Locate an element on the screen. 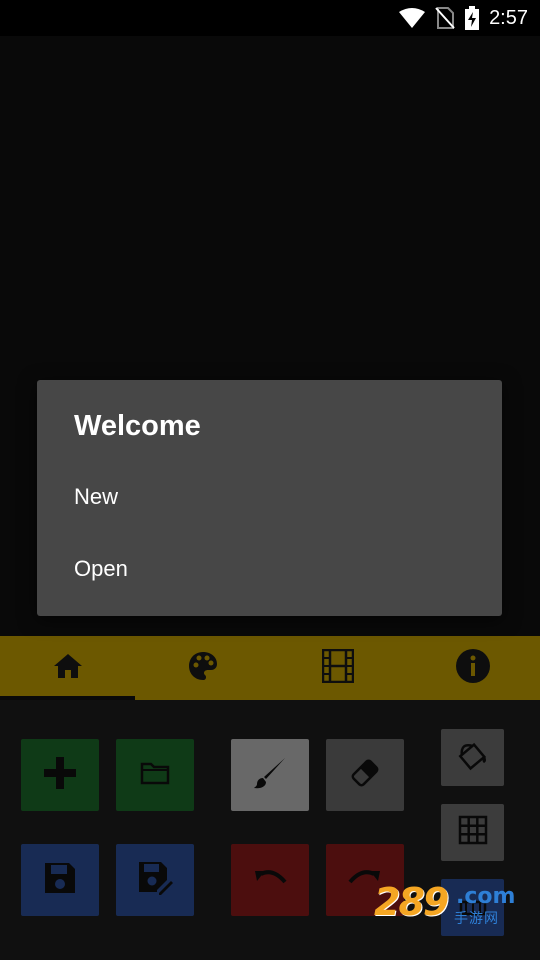  dialog-new-option: New is located at coordinates (96, 497).